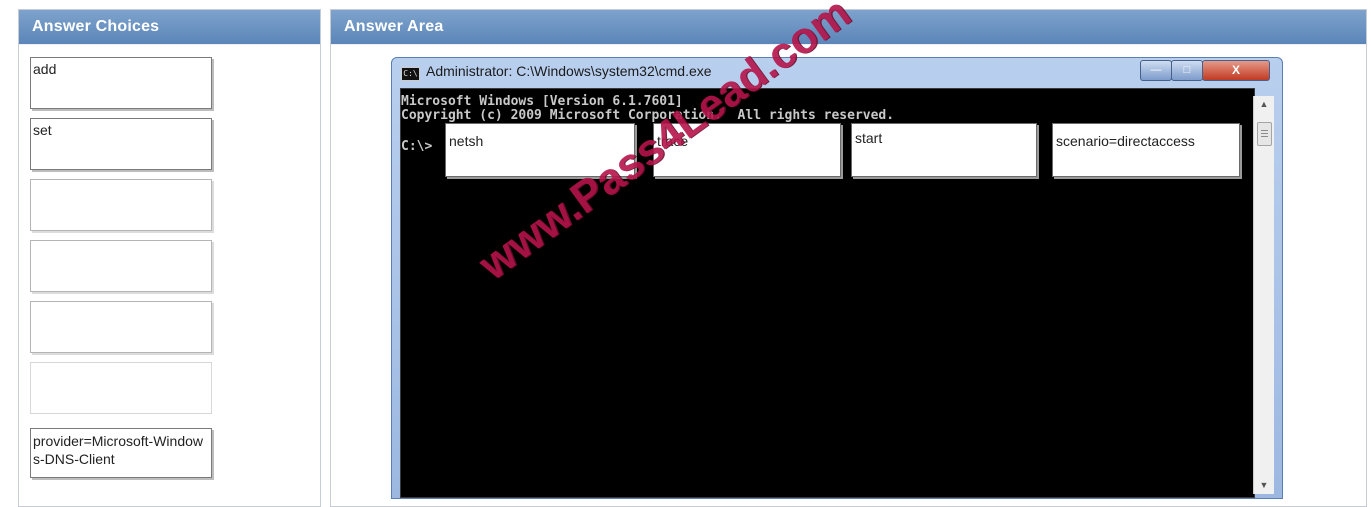 Image resolution: width=1371 pixels, height=507 pixels. Describe the element at coordinates (542, 101) in the screenshot. I see `console-version-line: Microsoft Windows [Version 6.1.7601]` at that location.